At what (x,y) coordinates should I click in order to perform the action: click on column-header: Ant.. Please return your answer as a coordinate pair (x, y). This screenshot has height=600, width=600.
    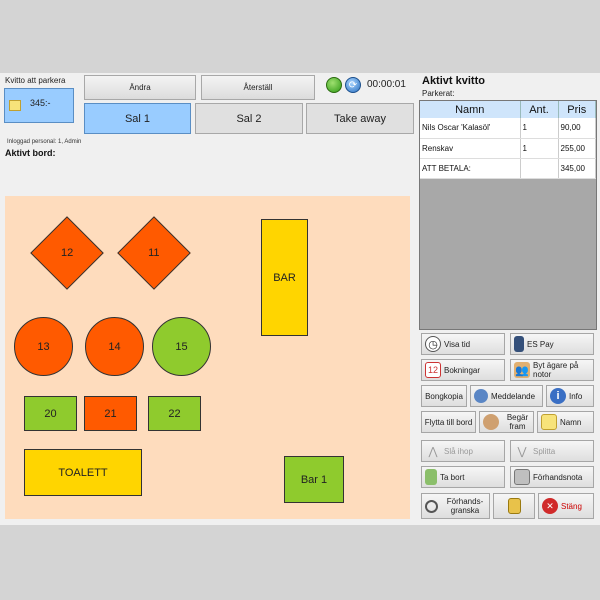
    Looking at the image, I should click on (539, 109).